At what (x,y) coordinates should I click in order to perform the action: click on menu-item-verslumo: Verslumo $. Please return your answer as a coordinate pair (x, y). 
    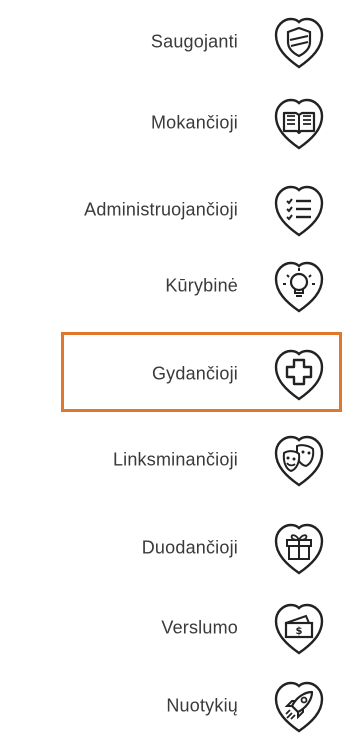
    Looking at the image, I should click on (179, 628).